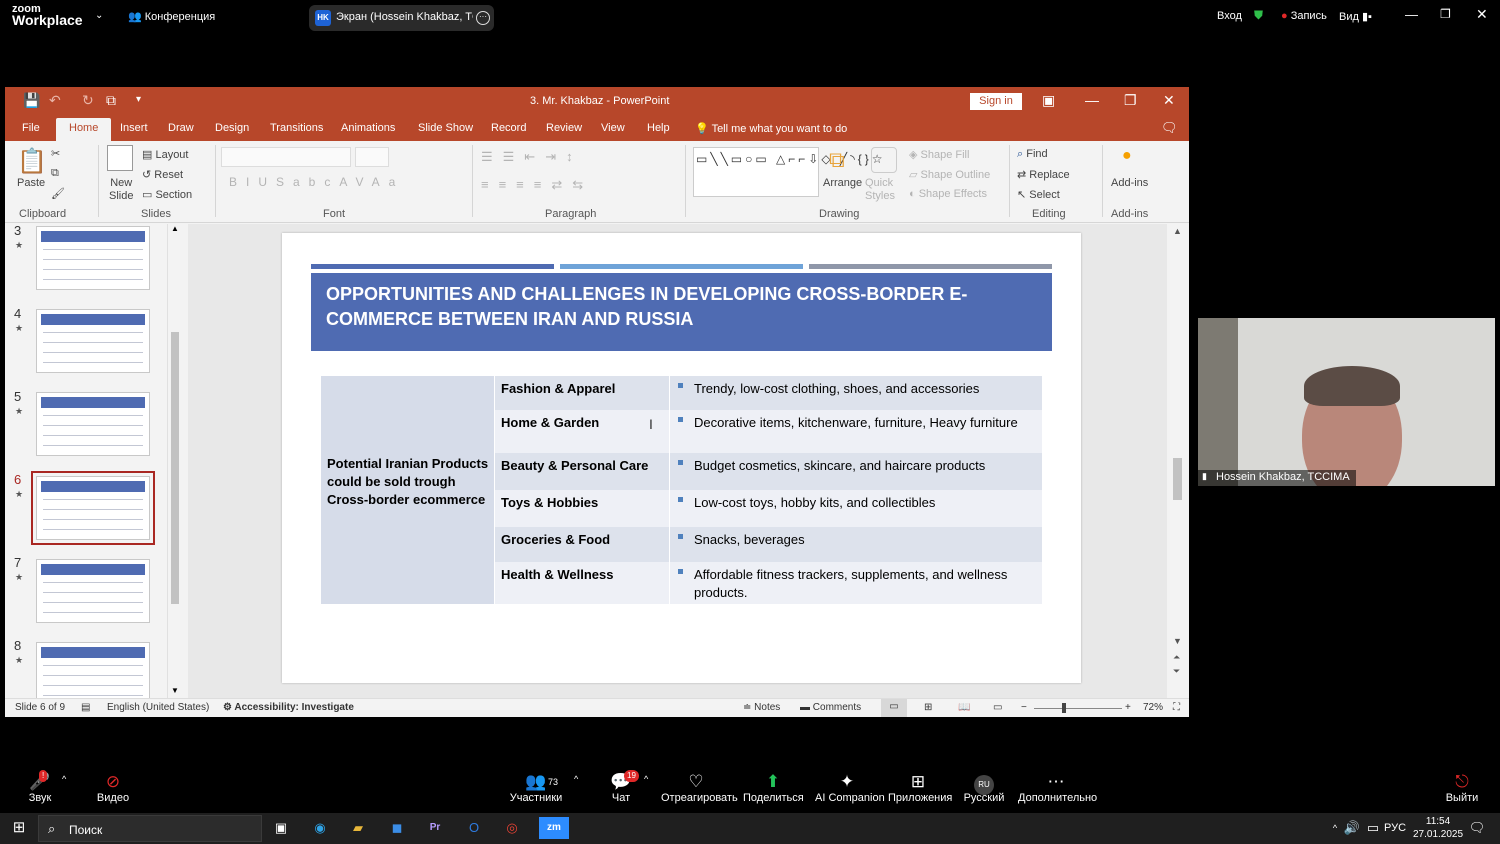  I want to click on tab-draw: Draw, so click(181, 128).